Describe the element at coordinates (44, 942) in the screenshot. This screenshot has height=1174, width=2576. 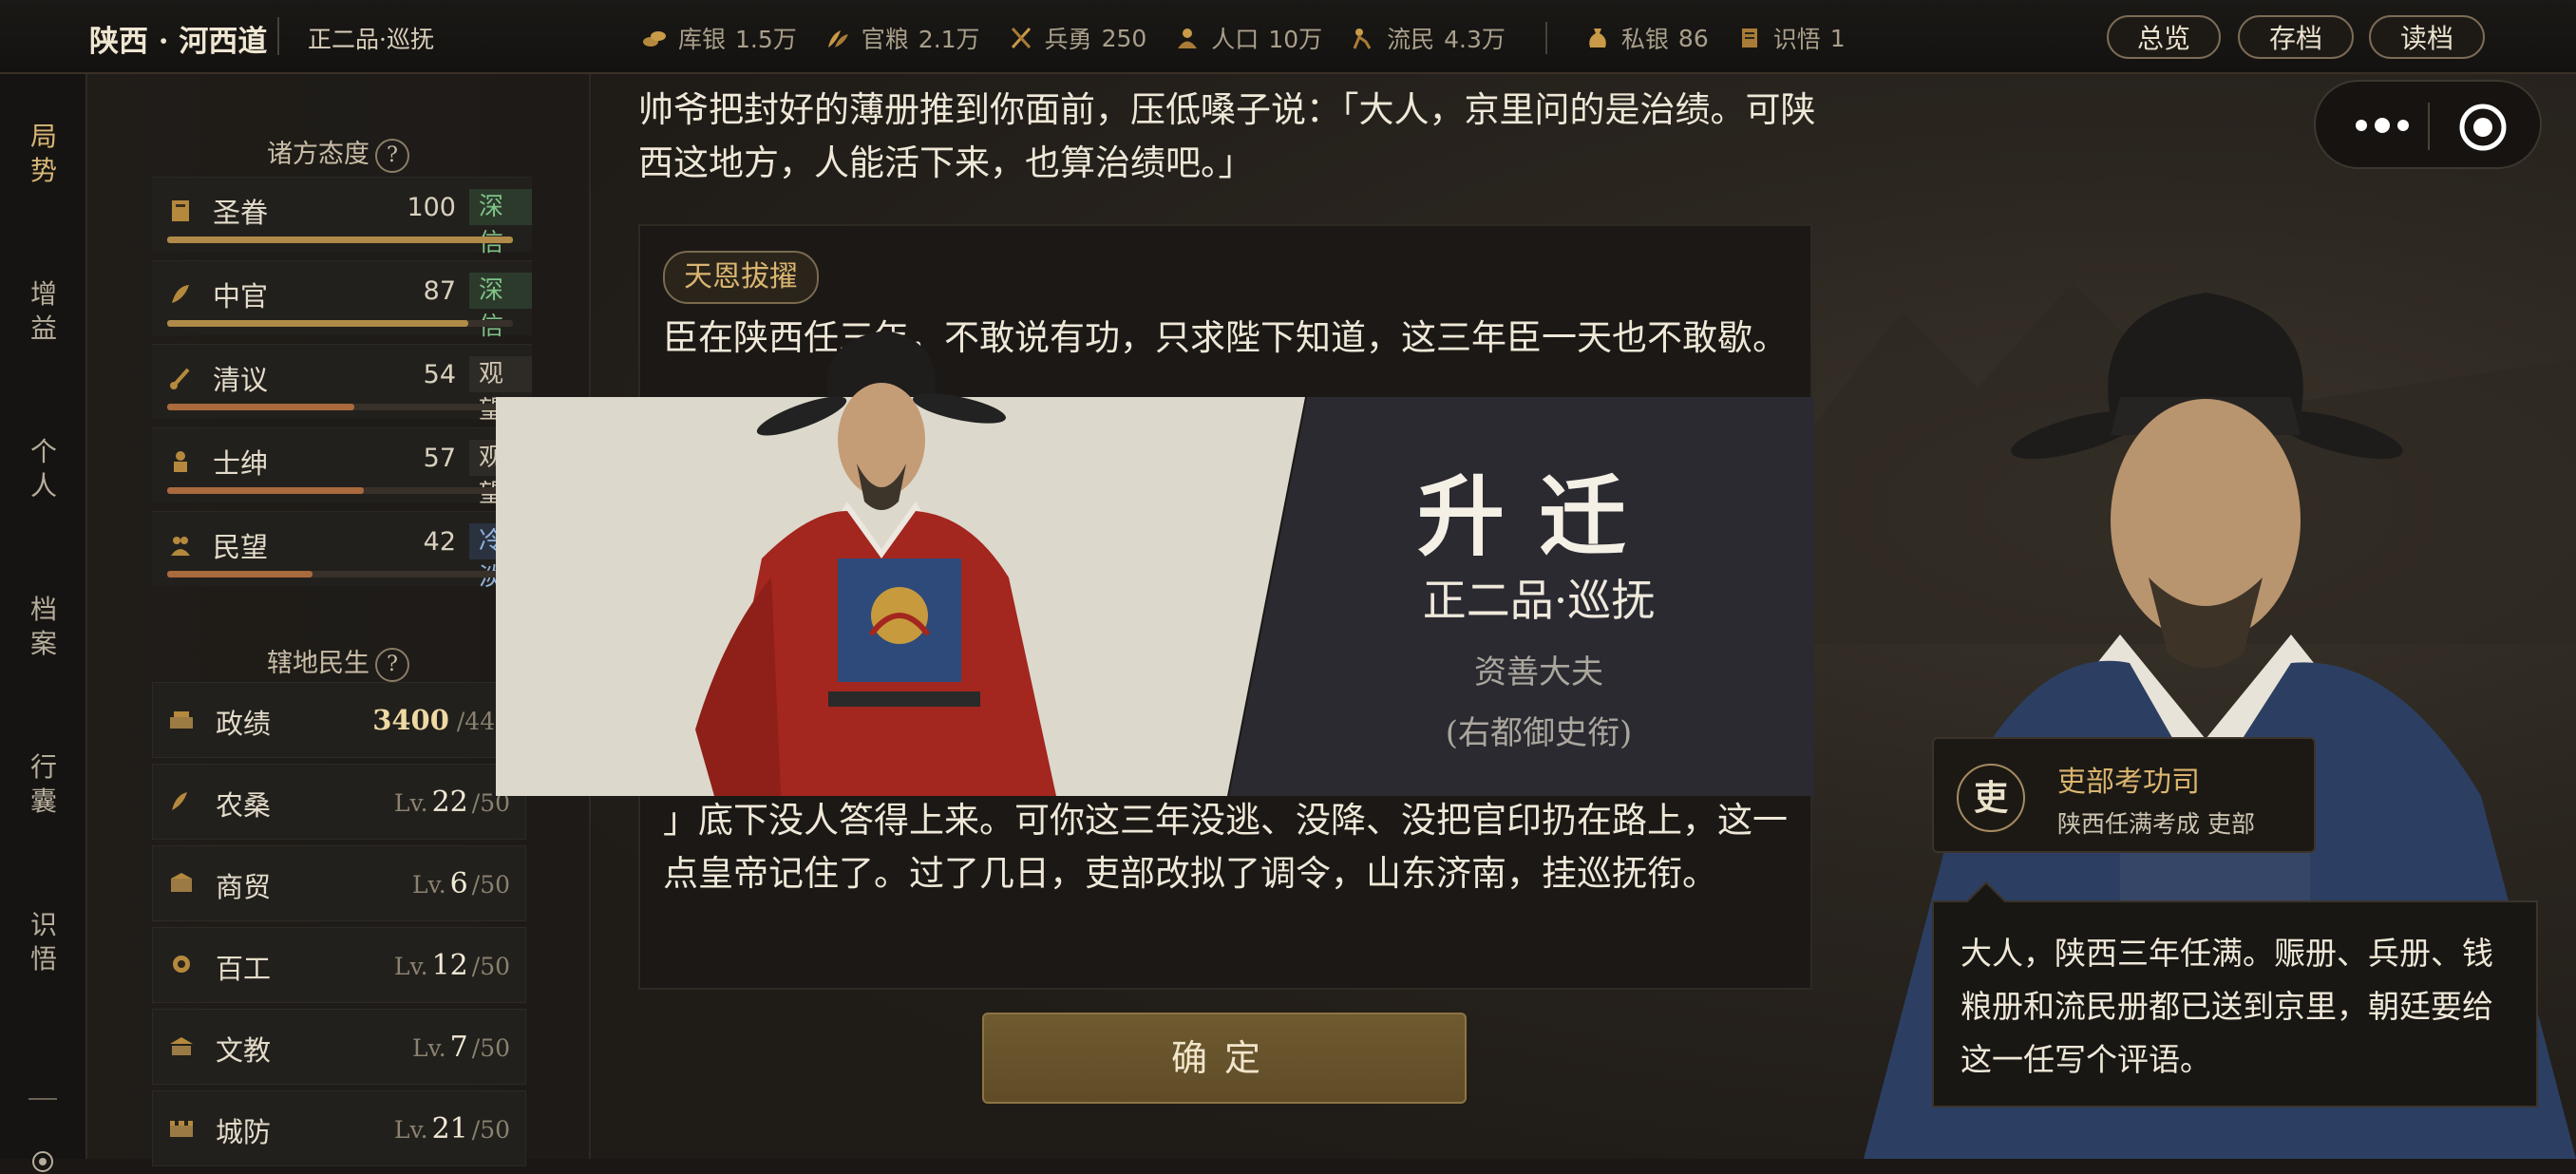
I see `nav-item-insight: 识悟` at that location.